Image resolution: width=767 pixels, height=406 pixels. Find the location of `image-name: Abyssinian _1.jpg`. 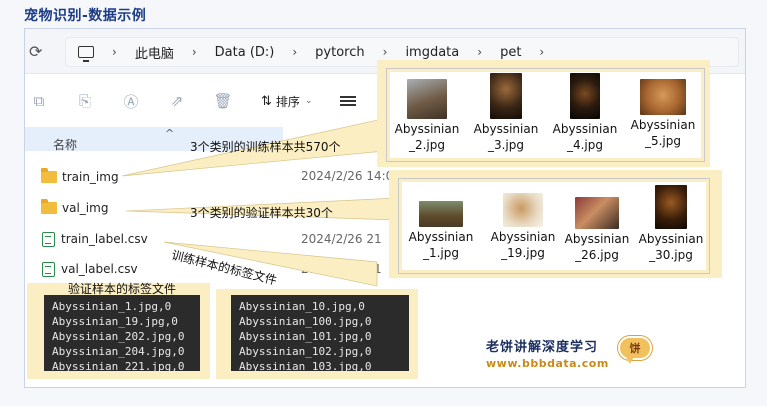

image-name: Abyssinian _1.jpg is located at coordinates (441, 245).